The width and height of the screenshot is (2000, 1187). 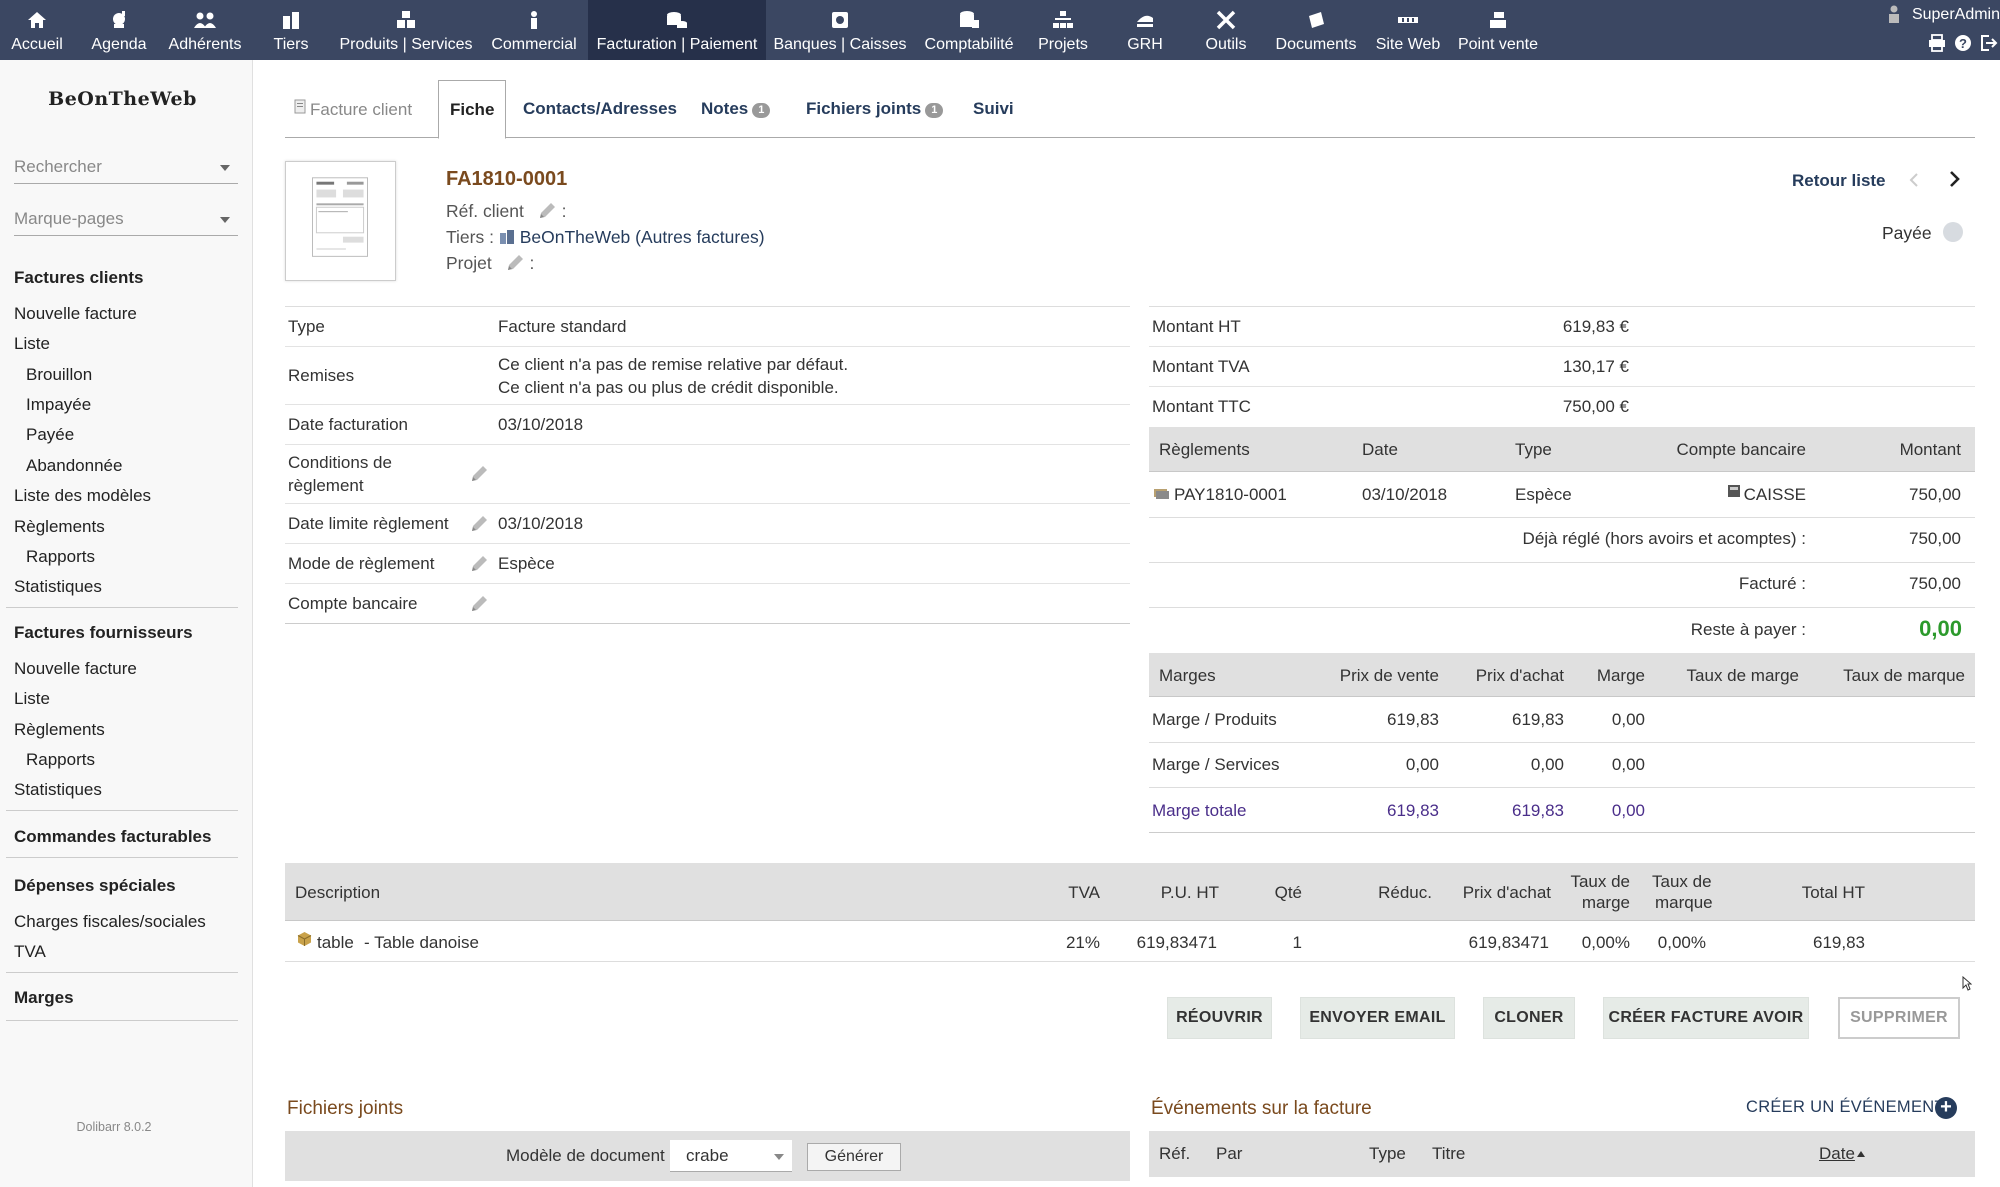 What do you see at coordinates (74, 466) in the screenshot?
I see `sidebar-abandoned: Abandonnée` at bounding box center [74, 466].